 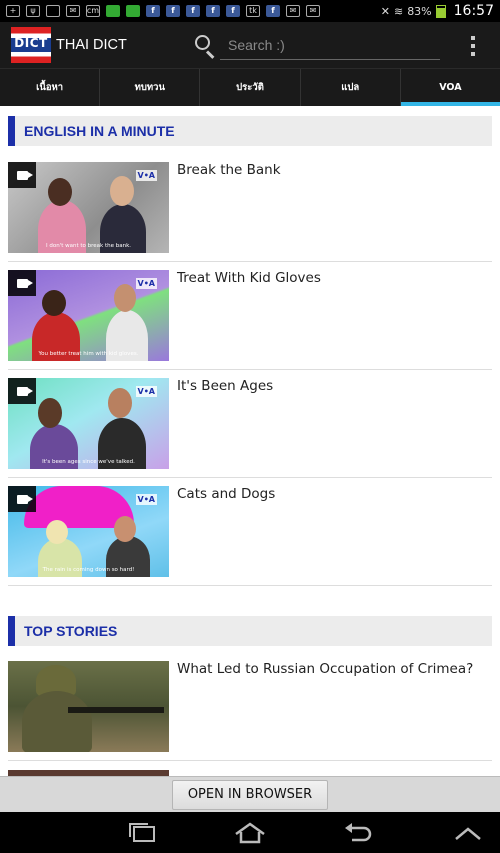 I want to click on tab-review: ทบทวน, so click(x=150, y=87).